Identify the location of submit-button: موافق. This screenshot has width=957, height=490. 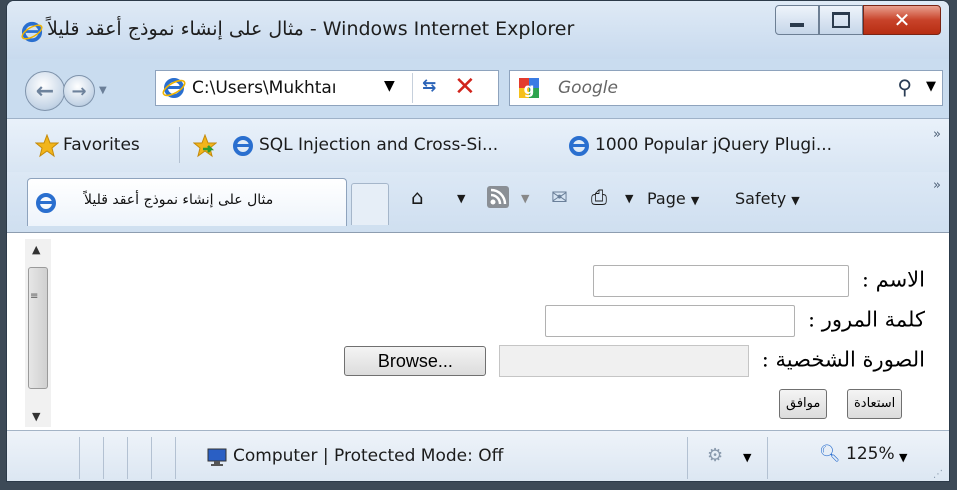
(803, 404).